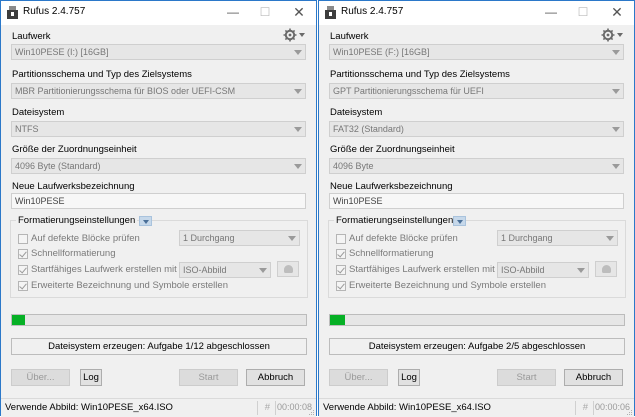  I want to click on device-select: Win10PESE (F:) [16GB], so click(476, 52).